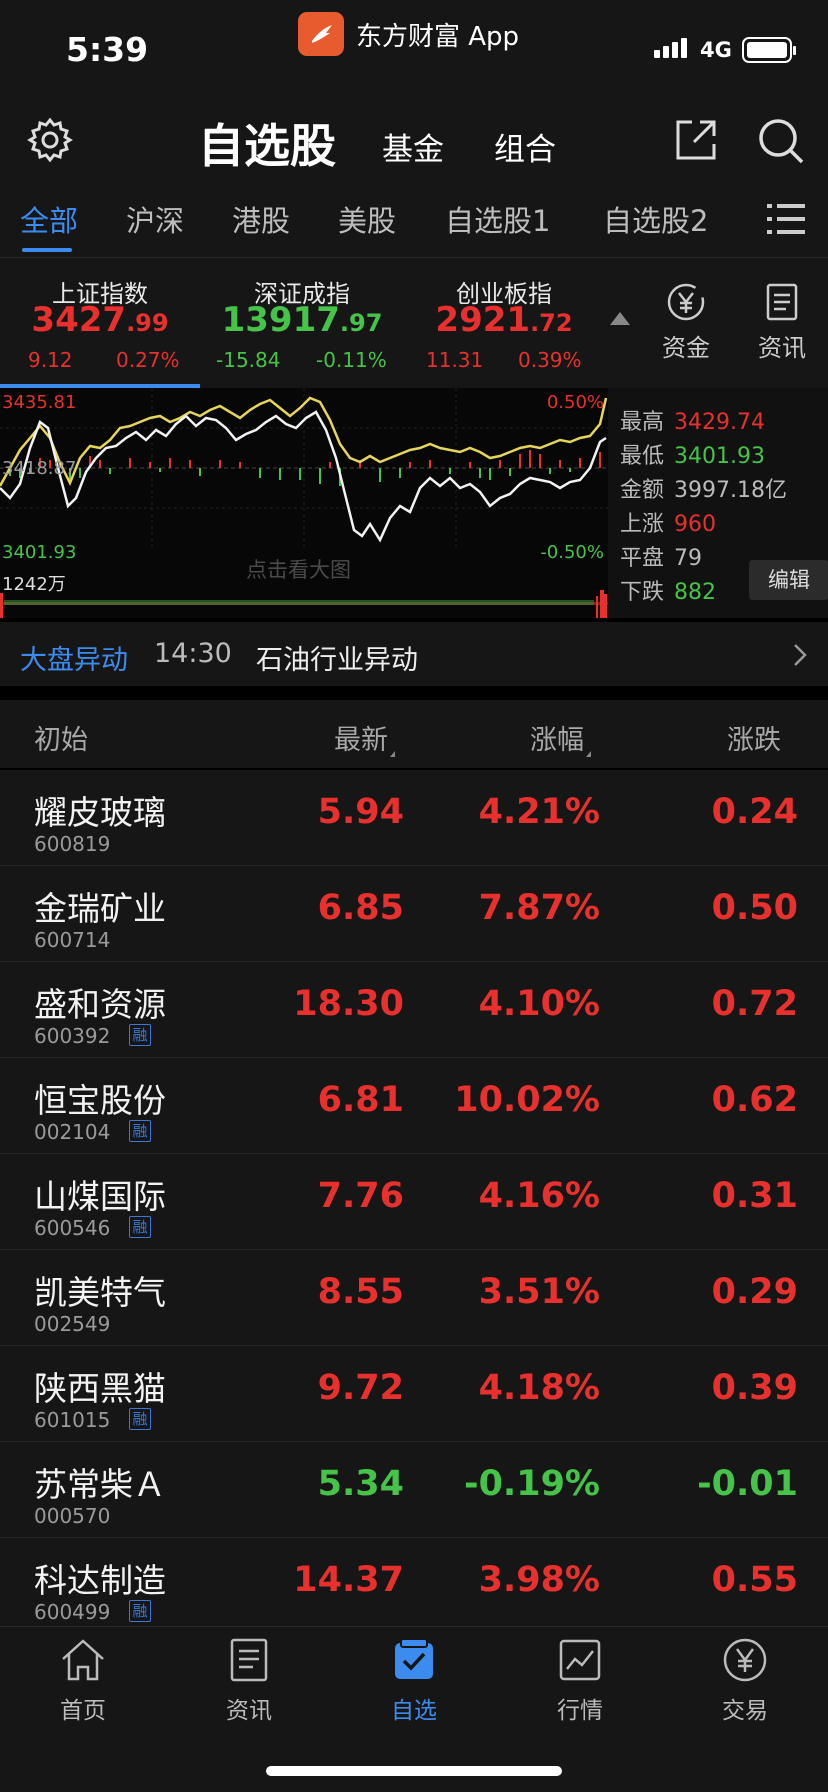 Image resolution: width=828 pixels, height=1792 pixels. What do you see at coordinates (413, 146) in the screenshot?
I see `tab-fund: 基金` at bounding box center [413, 146].